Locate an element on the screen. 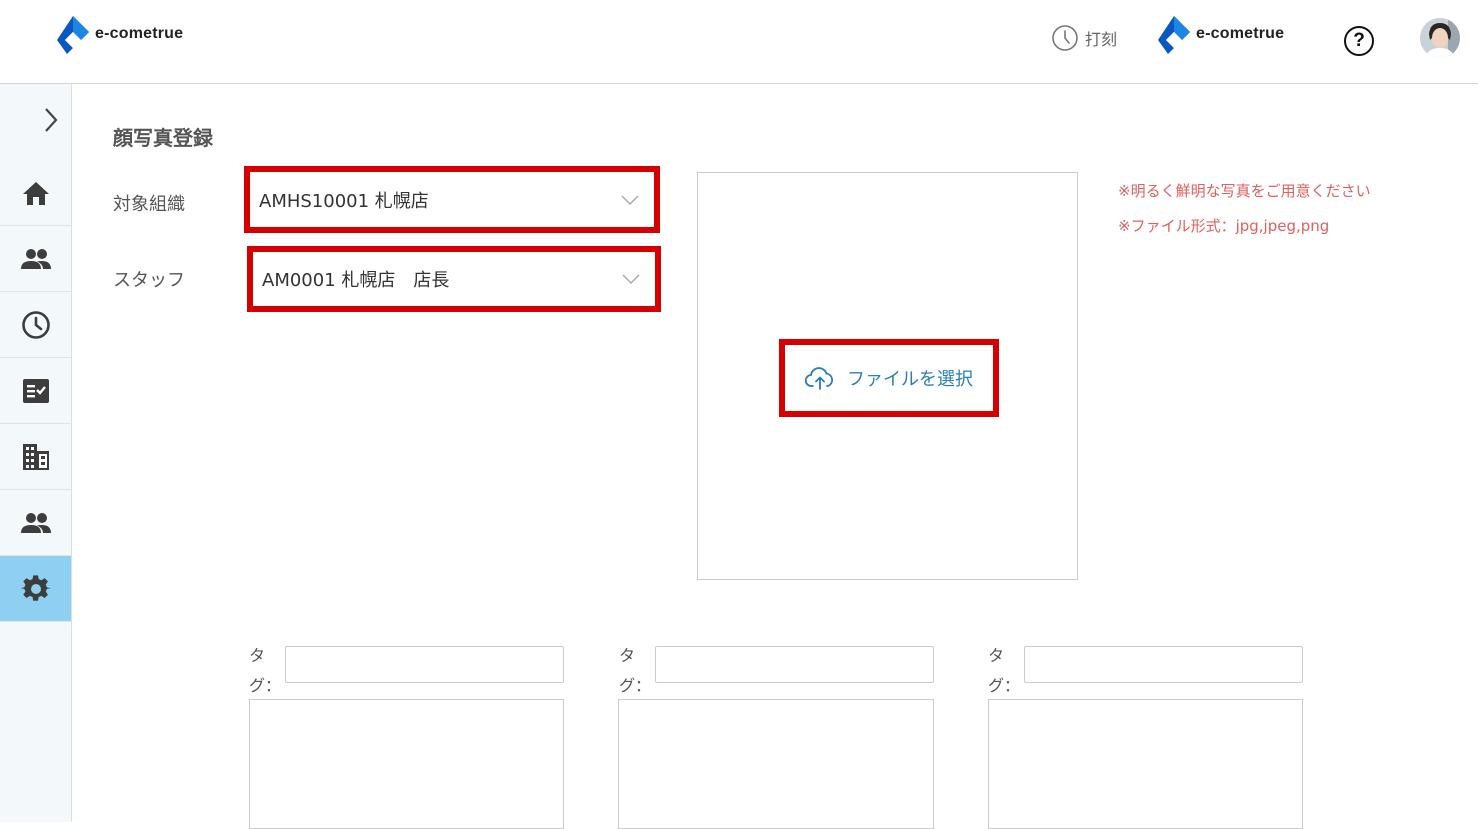 This screenshot has height=829, width=1478. organization-select-value: AMHS10001 札幌店 is located at coordinates (344, 201).